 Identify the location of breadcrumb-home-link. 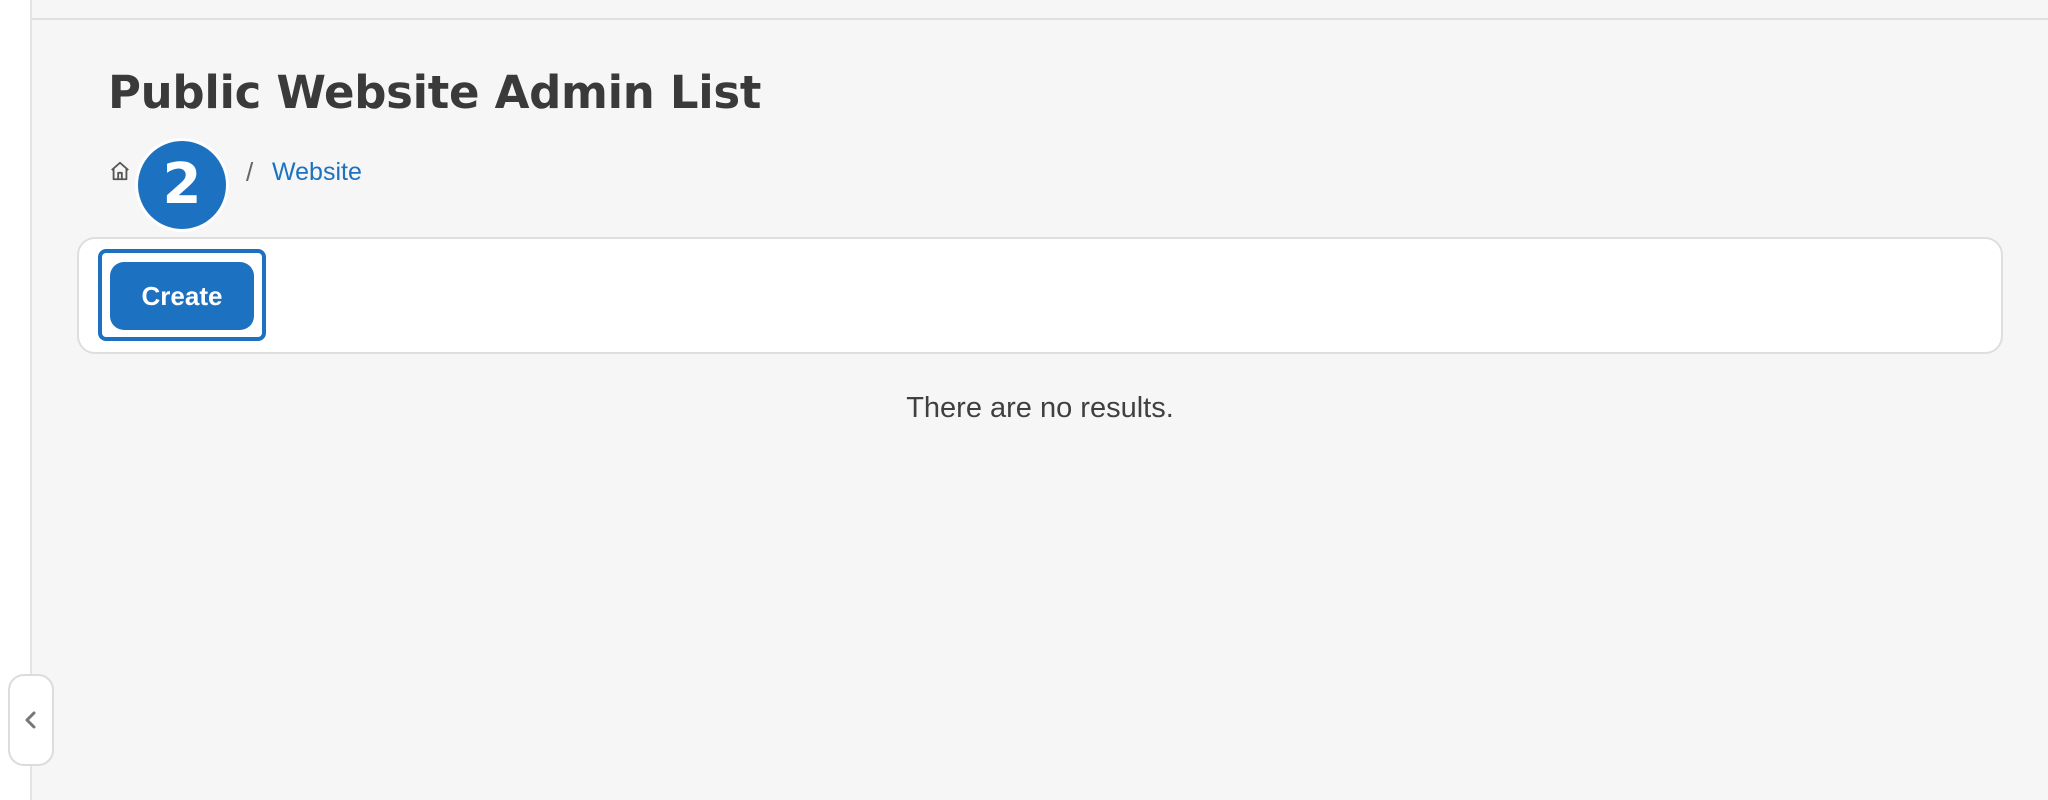
(120, 171).